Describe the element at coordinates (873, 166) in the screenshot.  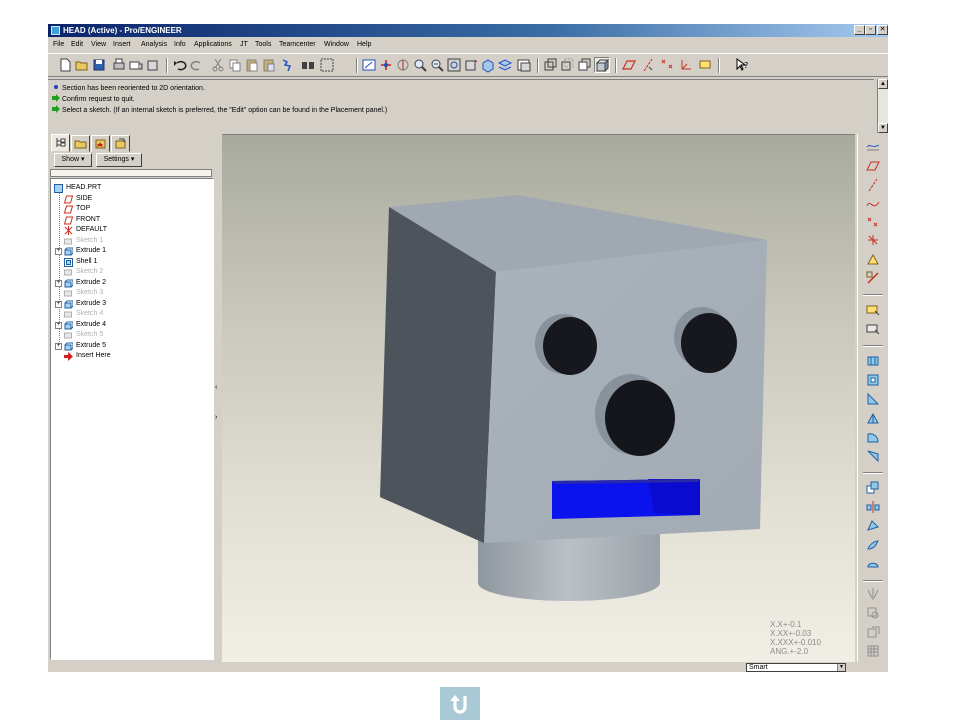
I see `datum-axis-tool-icon` at that location.